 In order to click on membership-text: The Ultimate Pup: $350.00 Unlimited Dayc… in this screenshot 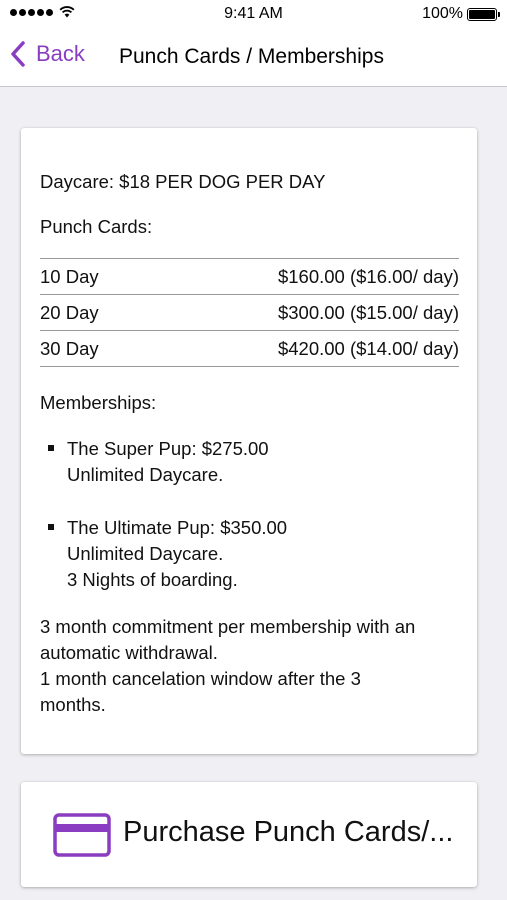, I will do `click(177, 554)`.